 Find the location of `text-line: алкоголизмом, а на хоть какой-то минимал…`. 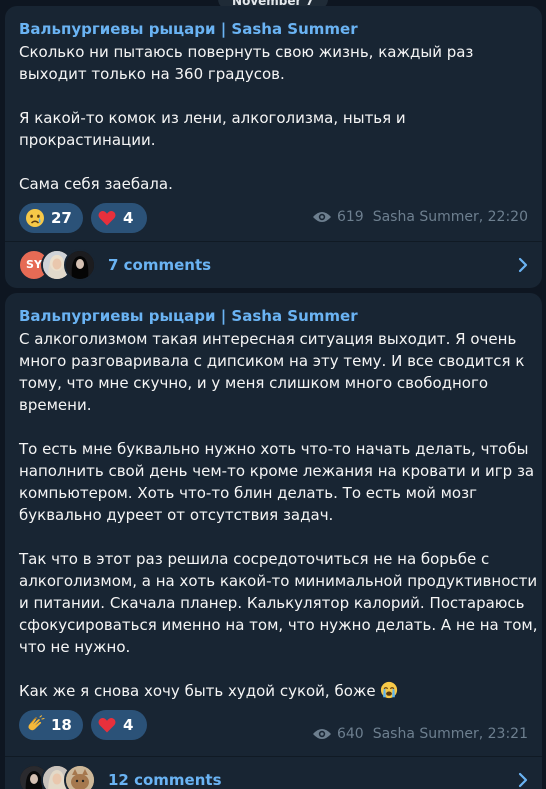

text-line: алкоголизмом, а на хоть какой-то минимал… is located at coordinates (278, 581).